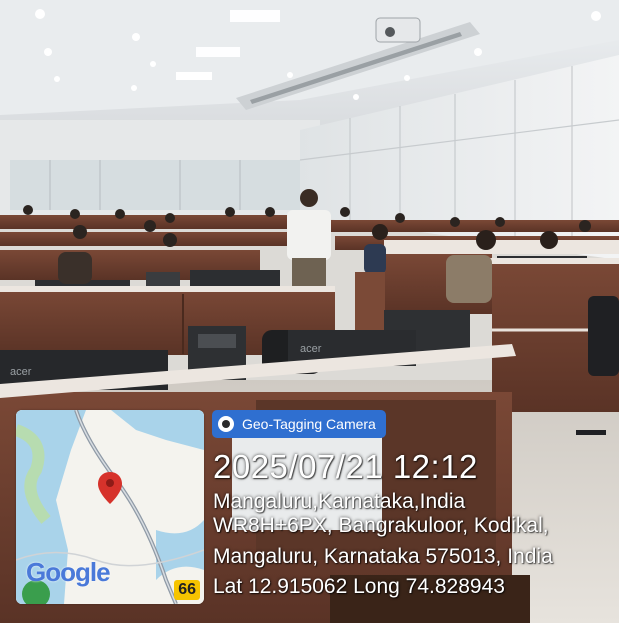  I want to click on coordinates: Lat 12.915062 Long 74.828943, so click(359, 586).